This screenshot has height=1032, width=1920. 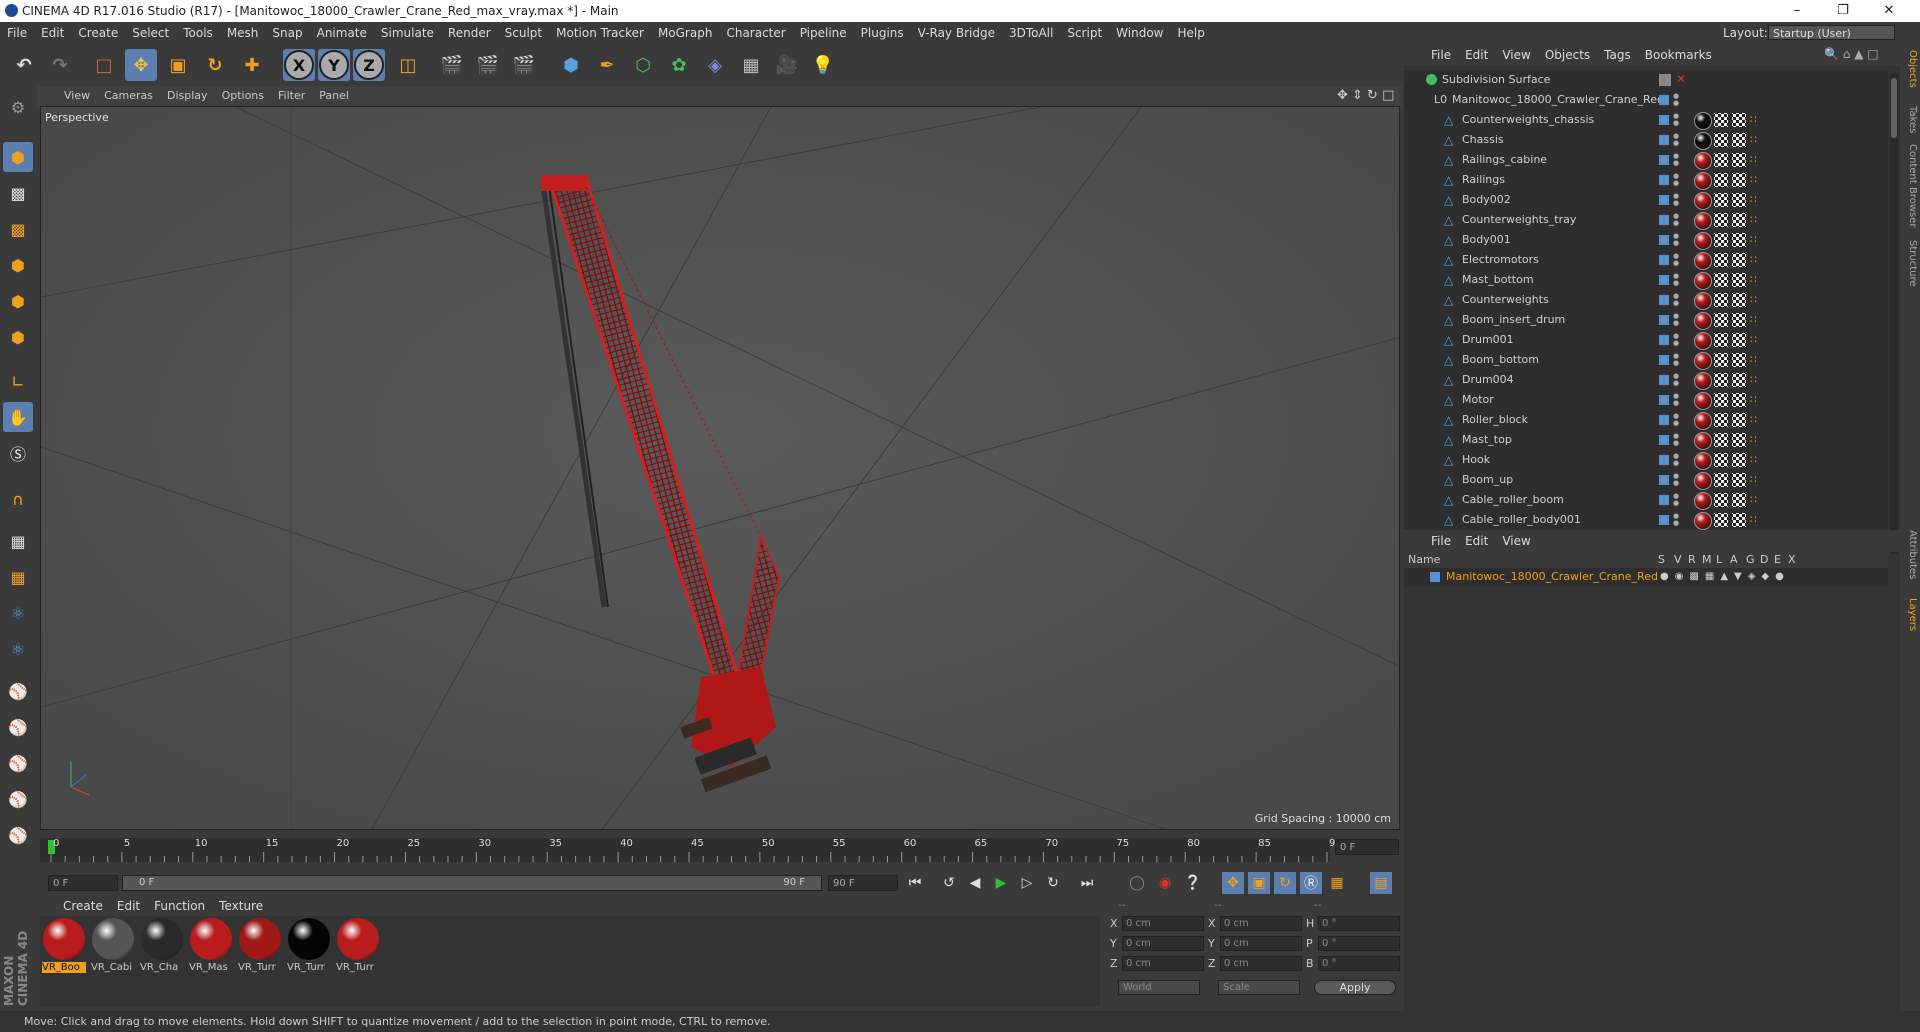 I want to click on material-menu-create: Create, so click(x=83, y=906).